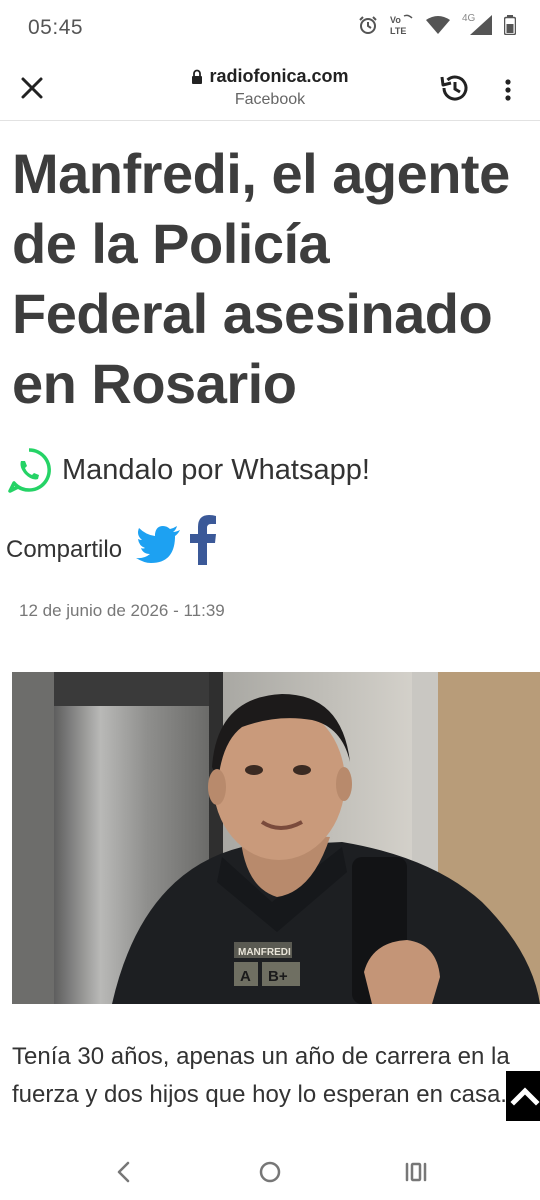 The width and height of the screenshot is (540, 1200). Describe the element at coordinates (197, 76) in the screenshot. I see `lock-icon` at that location.